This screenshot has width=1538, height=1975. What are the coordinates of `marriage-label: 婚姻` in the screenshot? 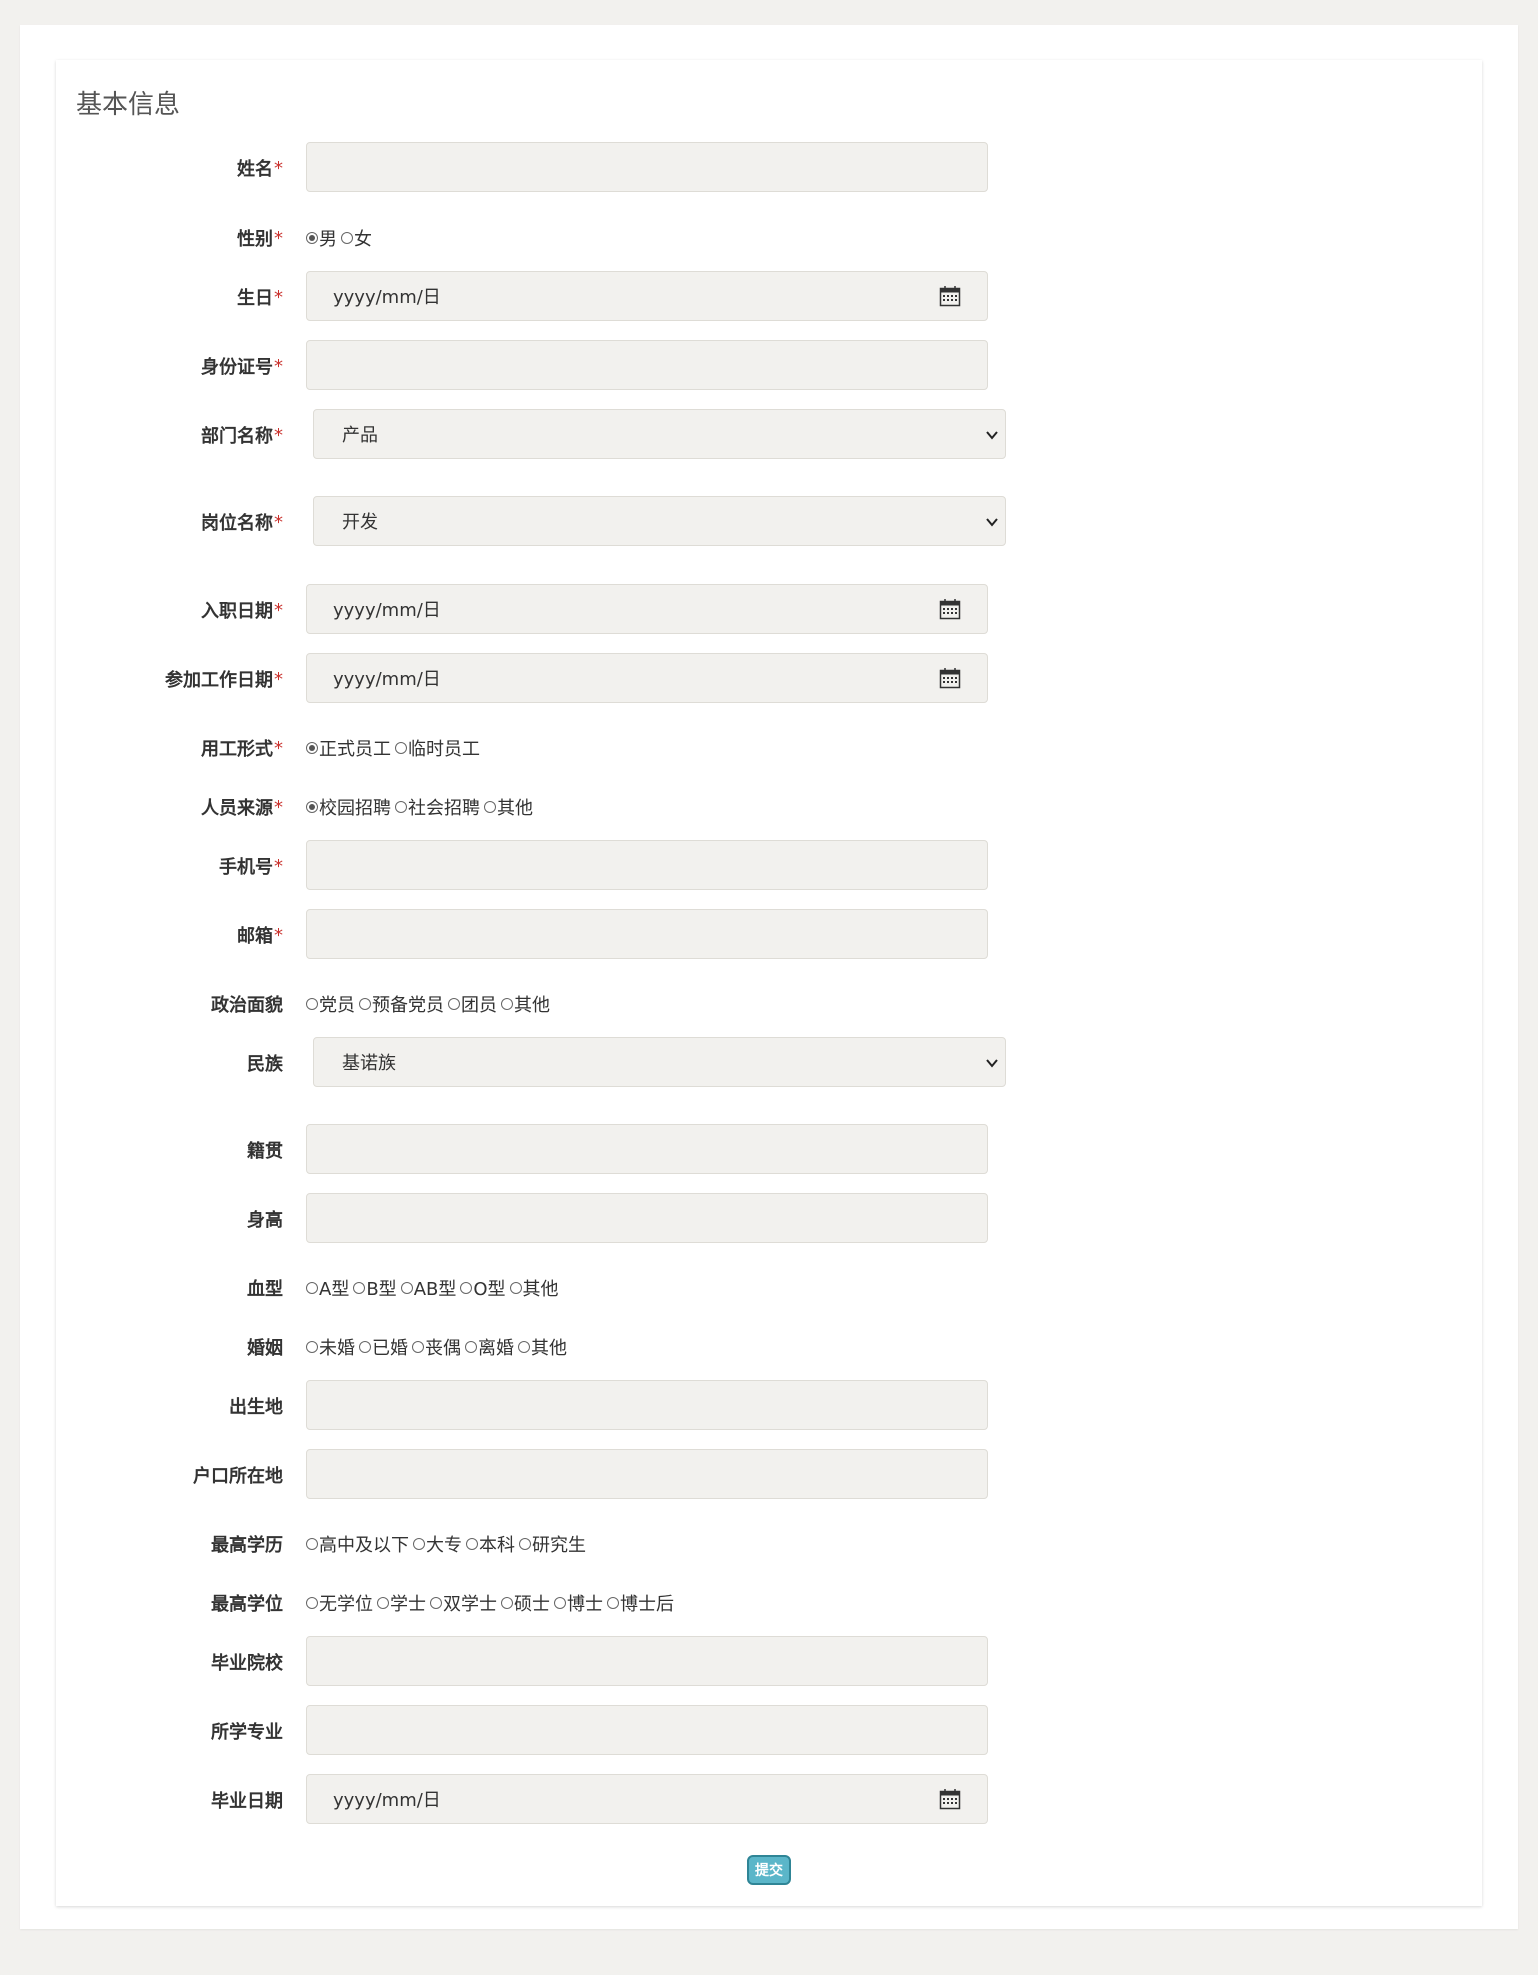 It's located at (265, 1348).